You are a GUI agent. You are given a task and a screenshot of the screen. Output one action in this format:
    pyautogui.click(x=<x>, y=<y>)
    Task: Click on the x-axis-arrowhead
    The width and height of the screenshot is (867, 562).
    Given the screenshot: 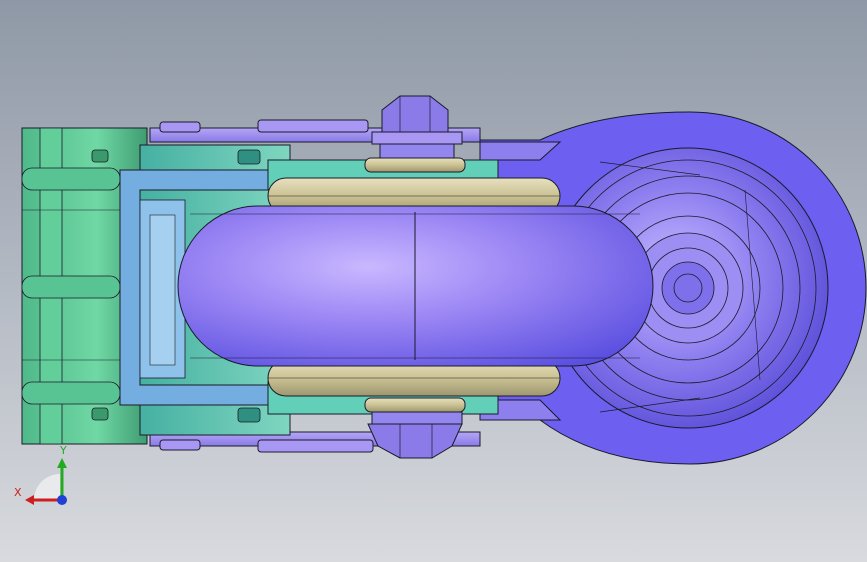 What is the action you would take?
    pyautogui.click(x=29, y=500)
    